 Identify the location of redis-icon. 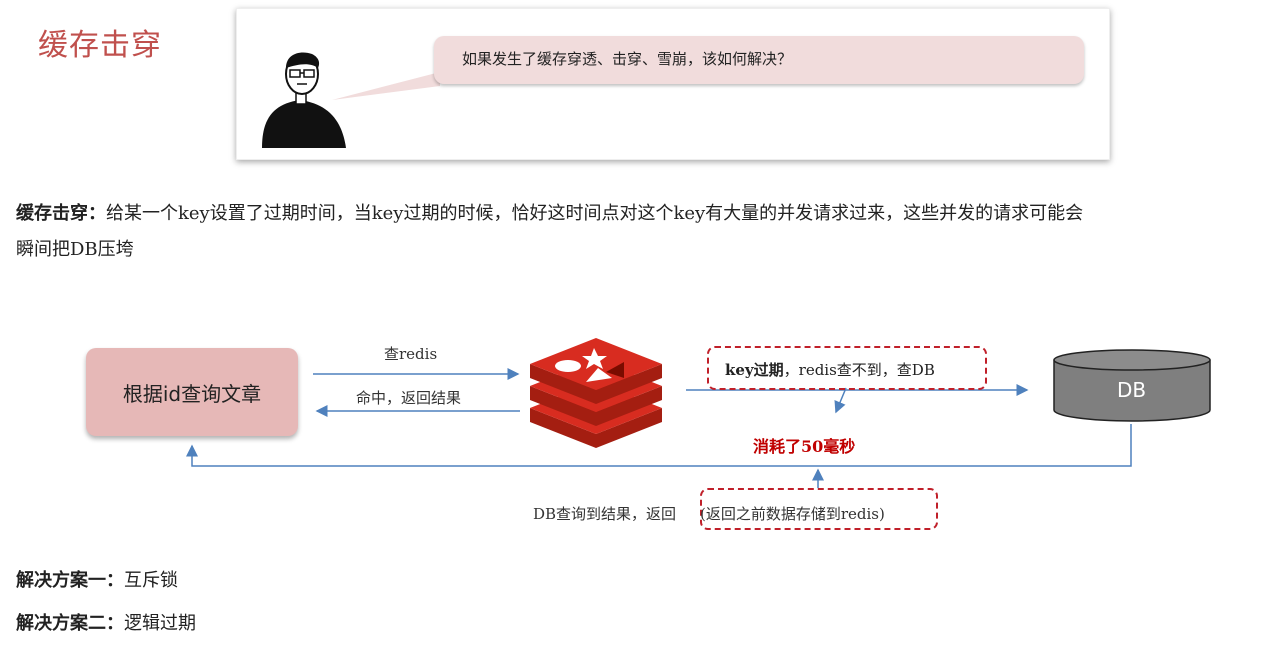
(596, 393).